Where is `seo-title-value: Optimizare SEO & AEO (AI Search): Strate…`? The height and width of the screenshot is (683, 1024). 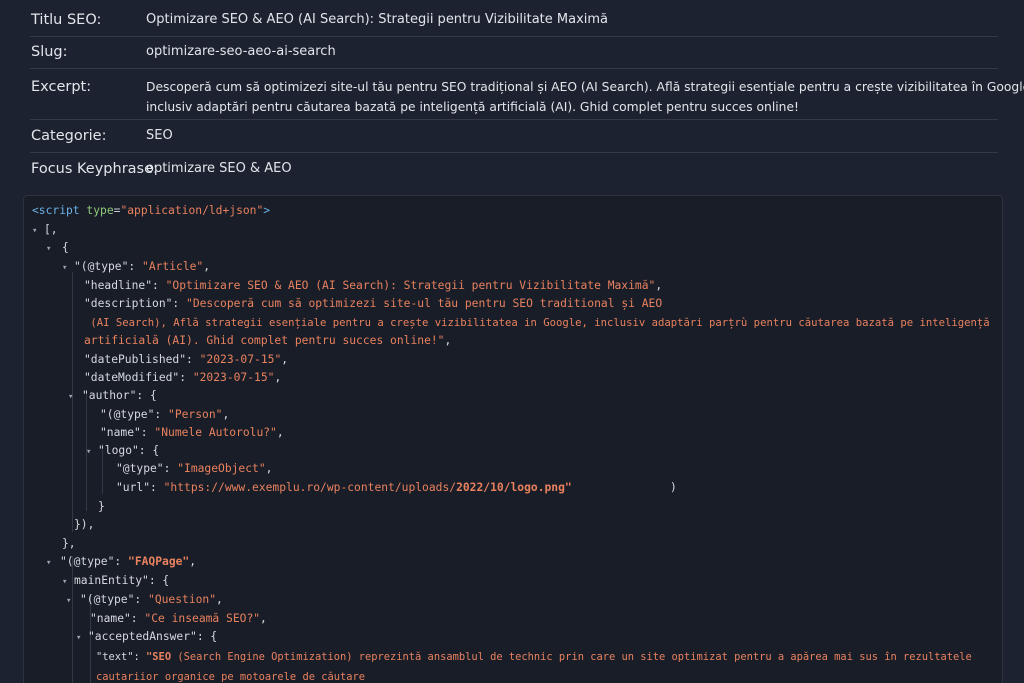
seo-title-value: Optimizare SEO & AEO (AI Search): Strate… is located at coordinates (572, 20).